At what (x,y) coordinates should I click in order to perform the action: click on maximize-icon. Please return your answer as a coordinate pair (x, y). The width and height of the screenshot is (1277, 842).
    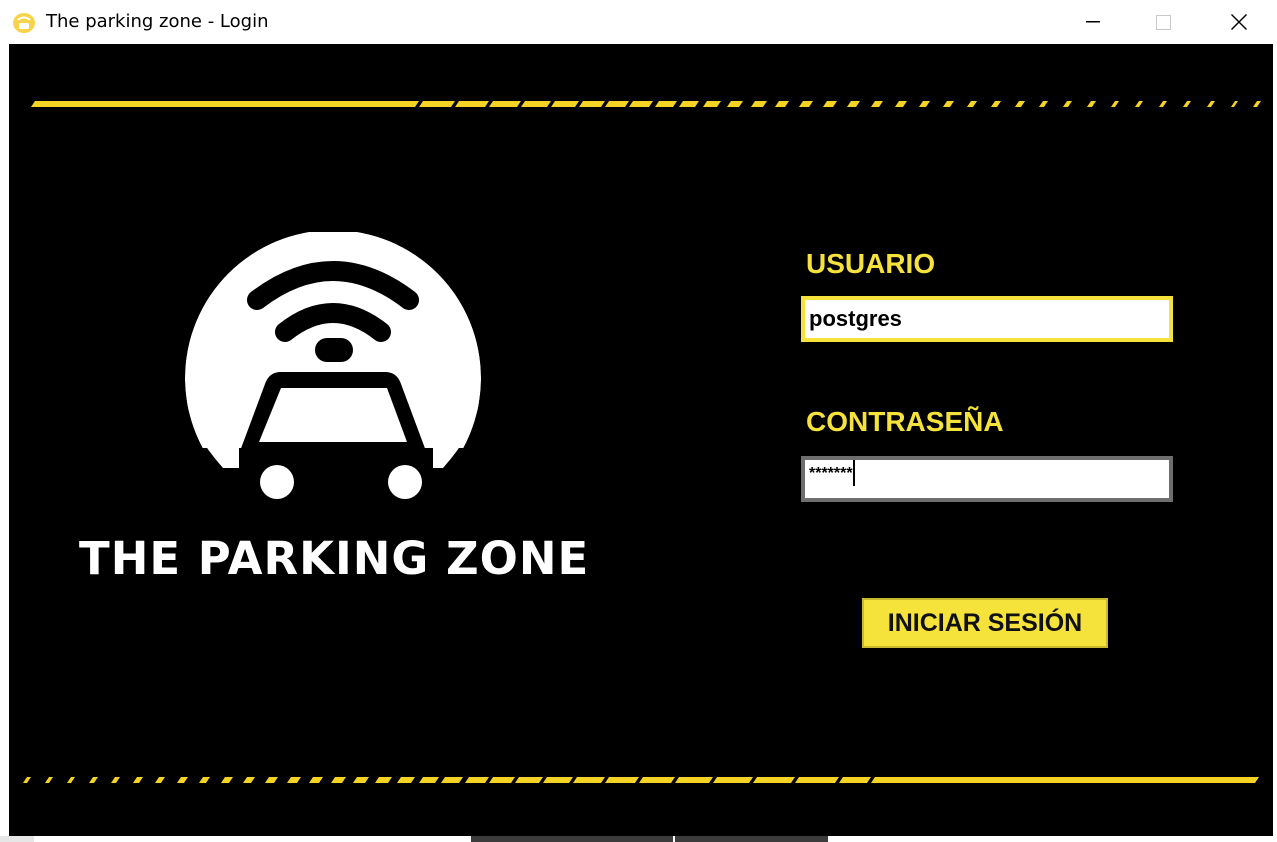
    Looking at the image, I should click on (1163, 22).